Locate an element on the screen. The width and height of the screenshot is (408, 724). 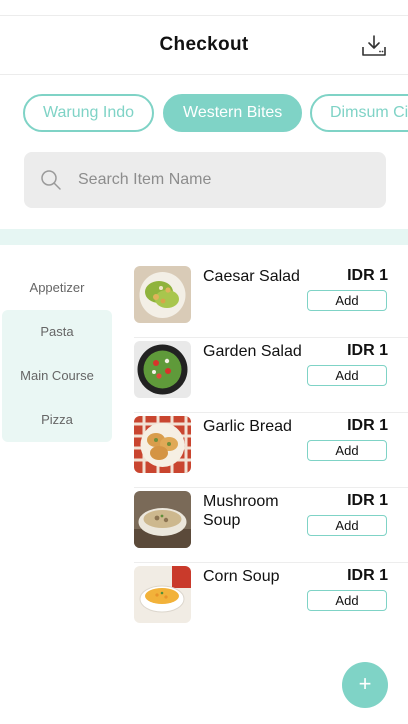
category-sidebar: Appetizer Pasta Main Course Pizza is located at coordinates (57, 354).